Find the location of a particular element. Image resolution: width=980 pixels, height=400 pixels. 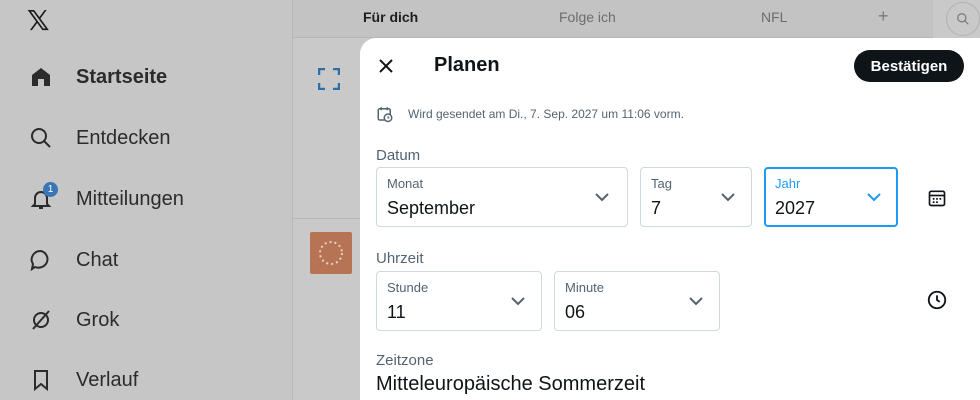

sidebar-item-label: Verlauf is located at coordinates (107, 379).